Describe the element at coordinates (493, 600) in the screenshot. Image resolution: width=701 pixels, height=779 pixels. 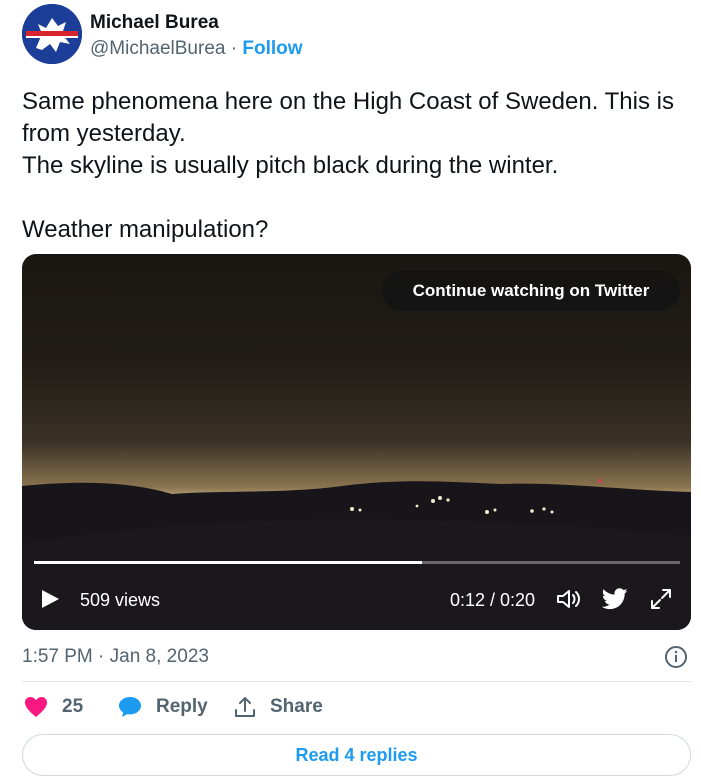
I see `playback-time: 0:12 / 0:20` at that location.